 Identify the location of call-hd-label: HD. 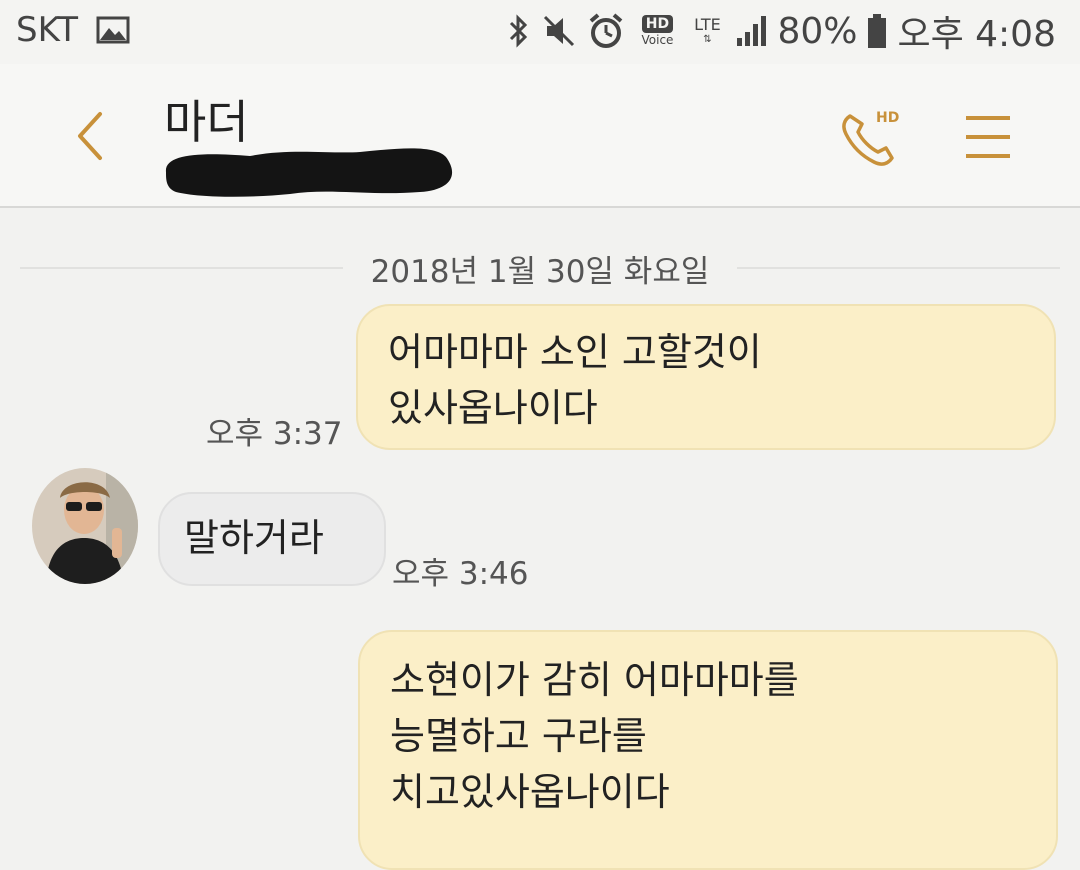
(888, 118).